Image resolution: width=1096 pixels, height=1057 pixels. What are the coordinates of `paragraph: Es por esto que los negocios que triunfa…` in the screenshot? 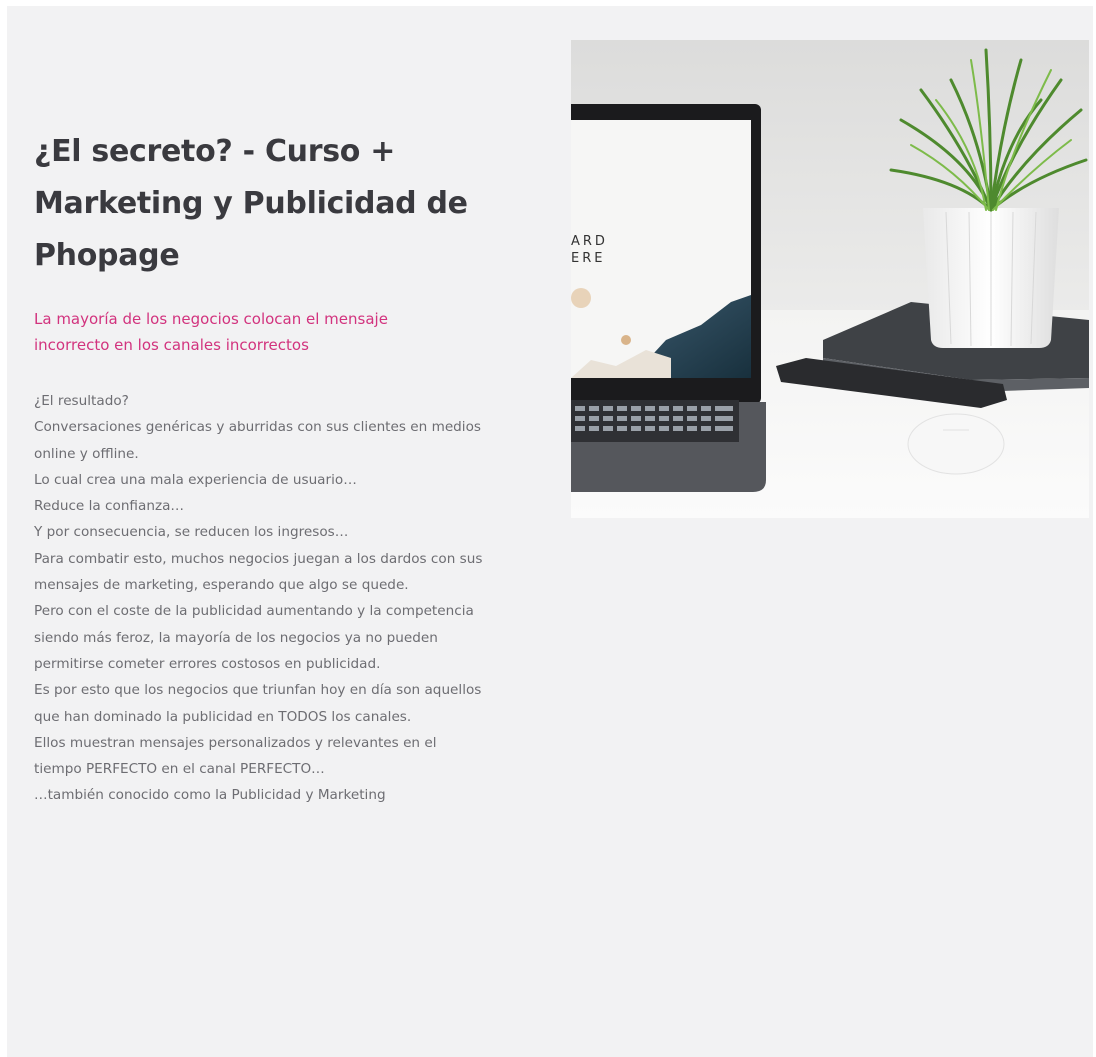 It's located at (258, 703).